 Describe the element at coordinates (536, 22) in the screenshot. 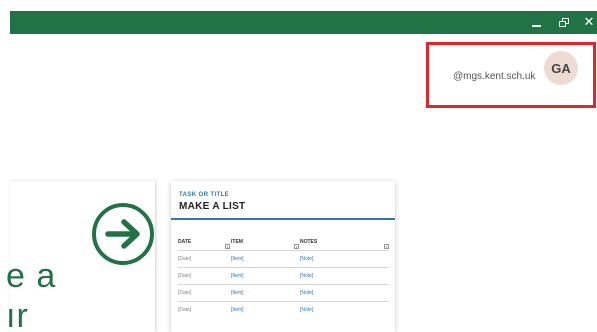

I see `minimize-button` at that location.